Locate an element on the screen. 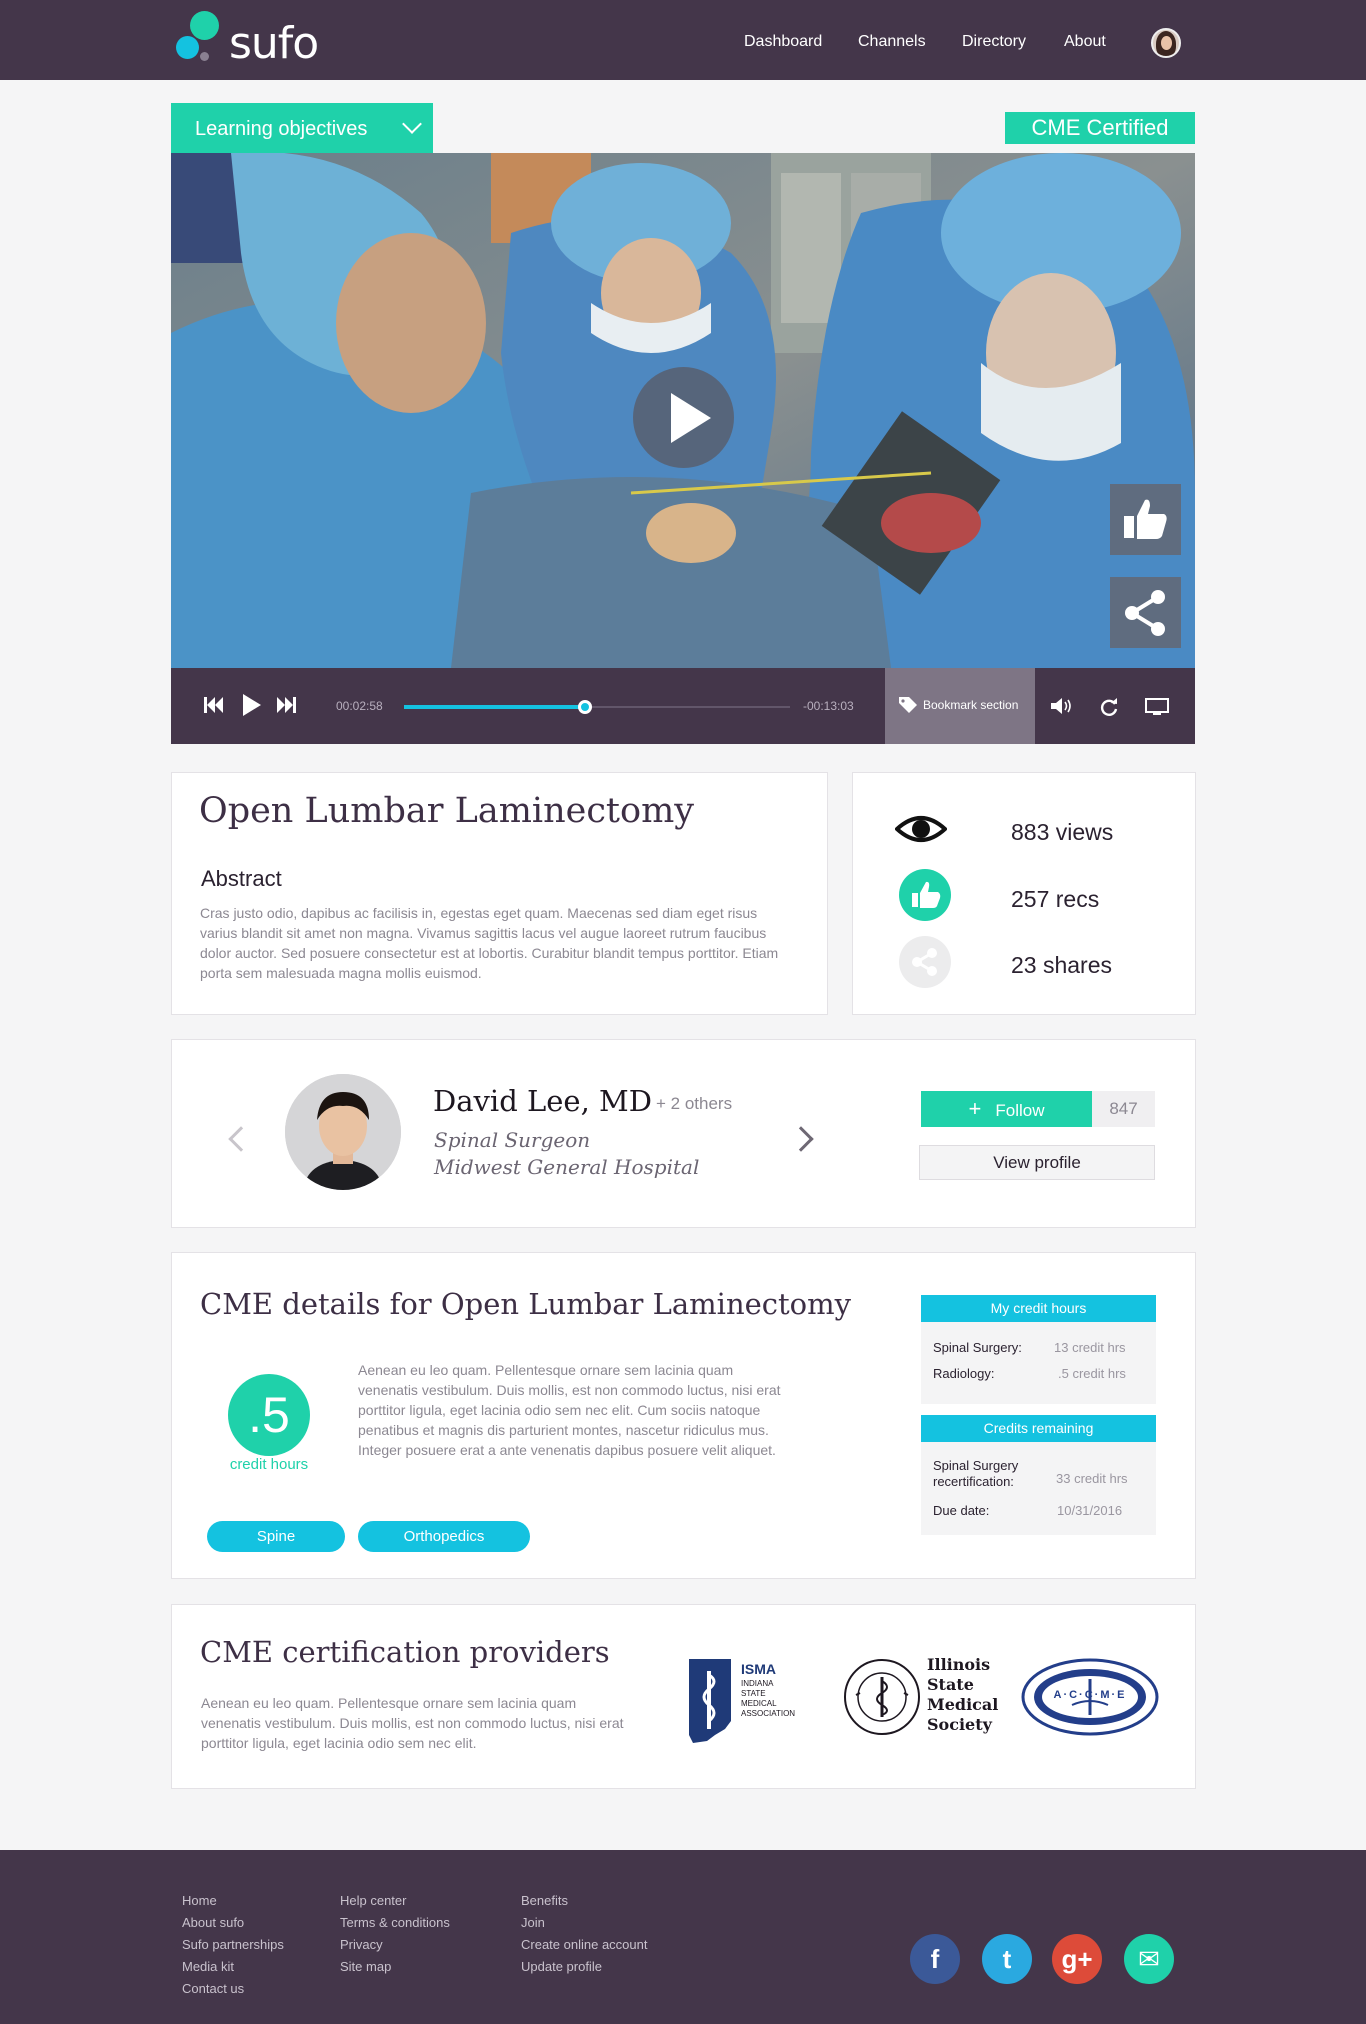  remaining-row-label: Due date: is located at coordinates (961, 1510).